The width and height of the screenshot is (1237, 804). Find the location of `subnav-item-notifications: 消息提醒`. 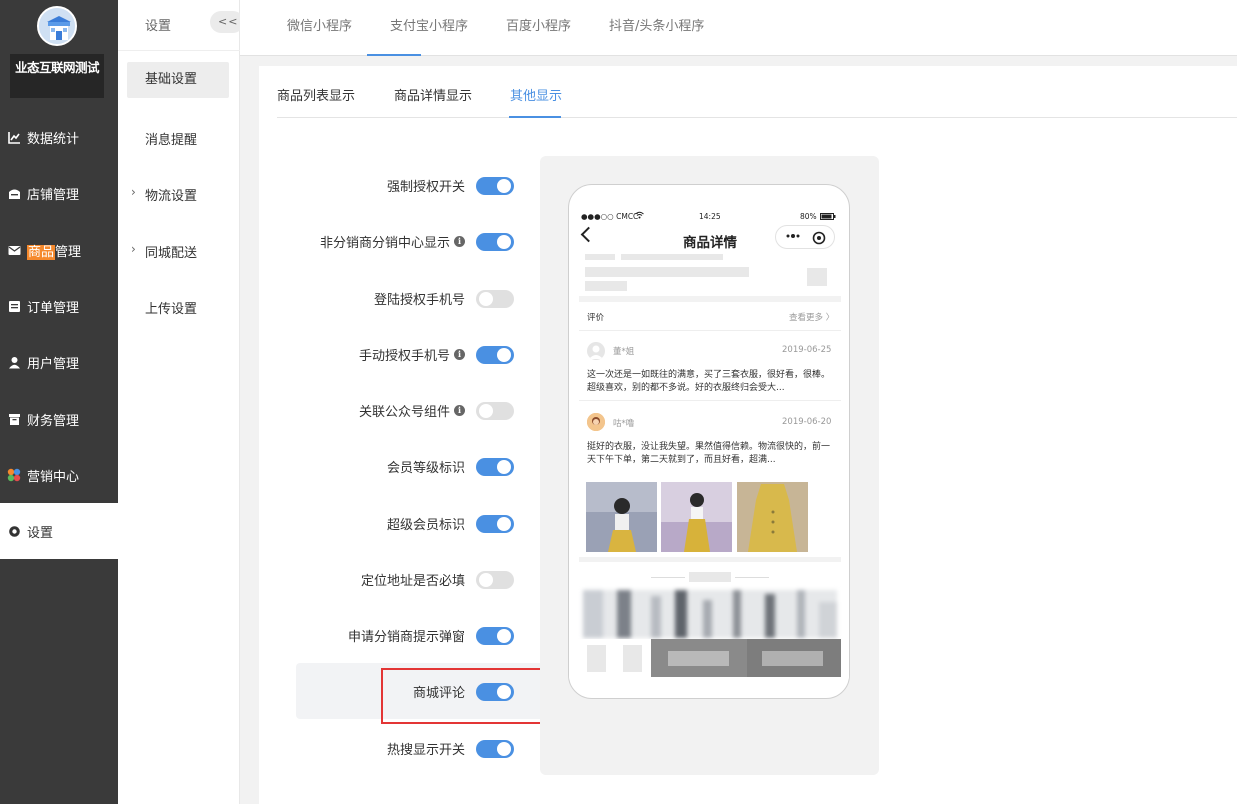

subnav-item-notifications: 消息提醒 is located at coordinates (171, 138).